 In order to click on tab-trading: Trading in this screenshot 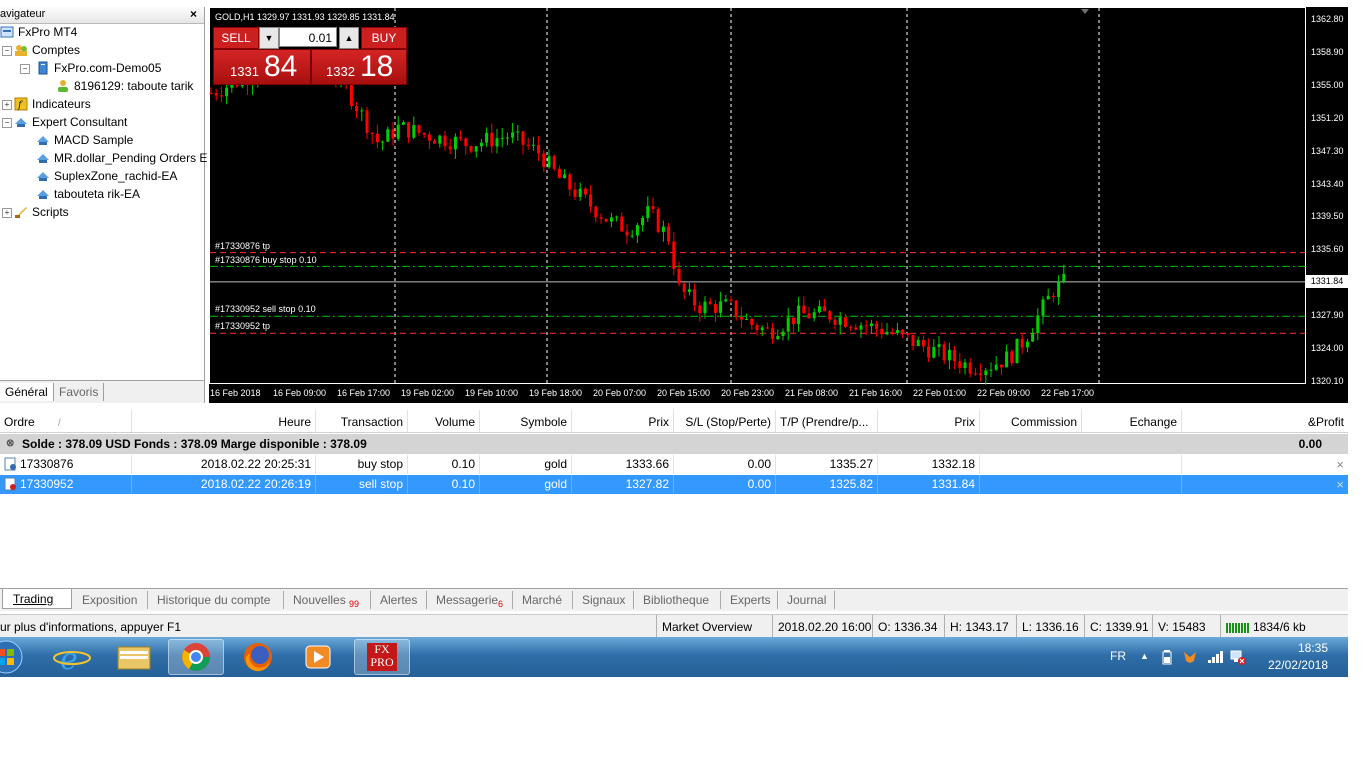, I will do `click(37, 599)`.